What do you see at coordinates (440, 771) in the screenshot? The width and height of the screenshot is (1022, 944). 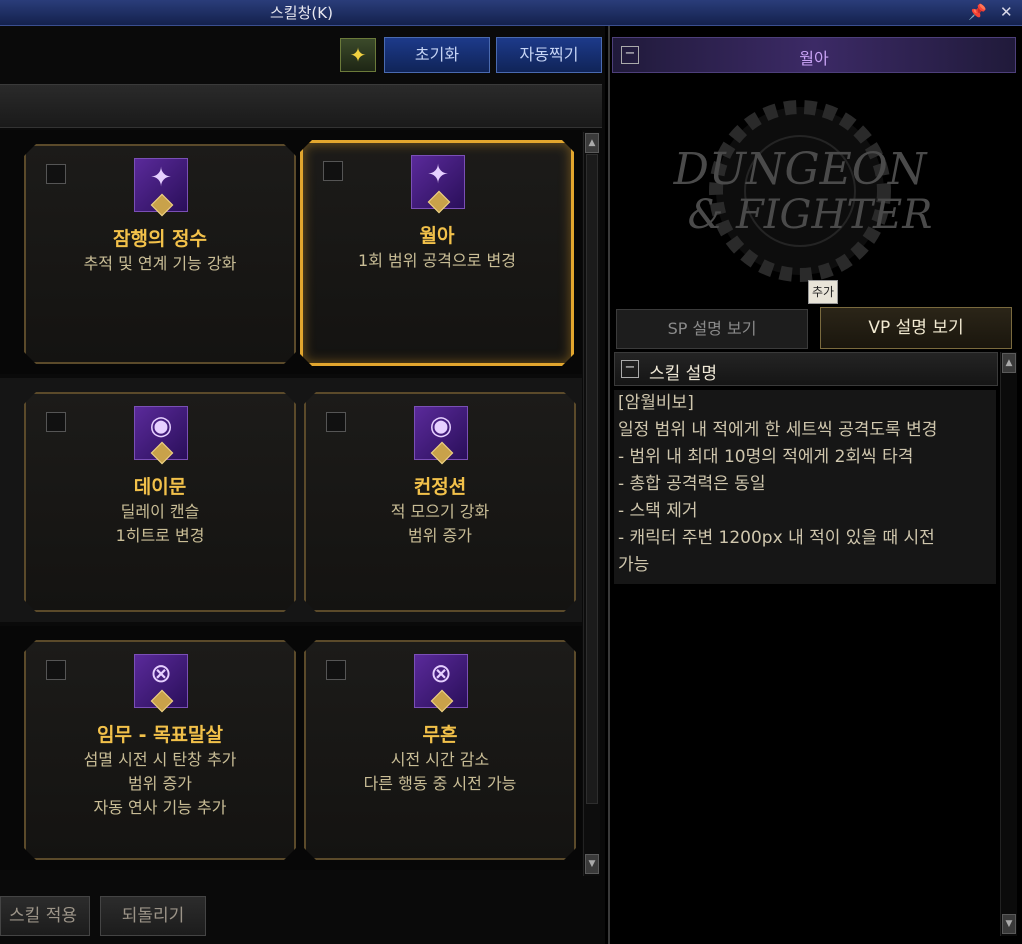 I see `skill-desc: 시전 시간 감소 다른 행동 중 시전 가능` at bounding box center [440, 771].